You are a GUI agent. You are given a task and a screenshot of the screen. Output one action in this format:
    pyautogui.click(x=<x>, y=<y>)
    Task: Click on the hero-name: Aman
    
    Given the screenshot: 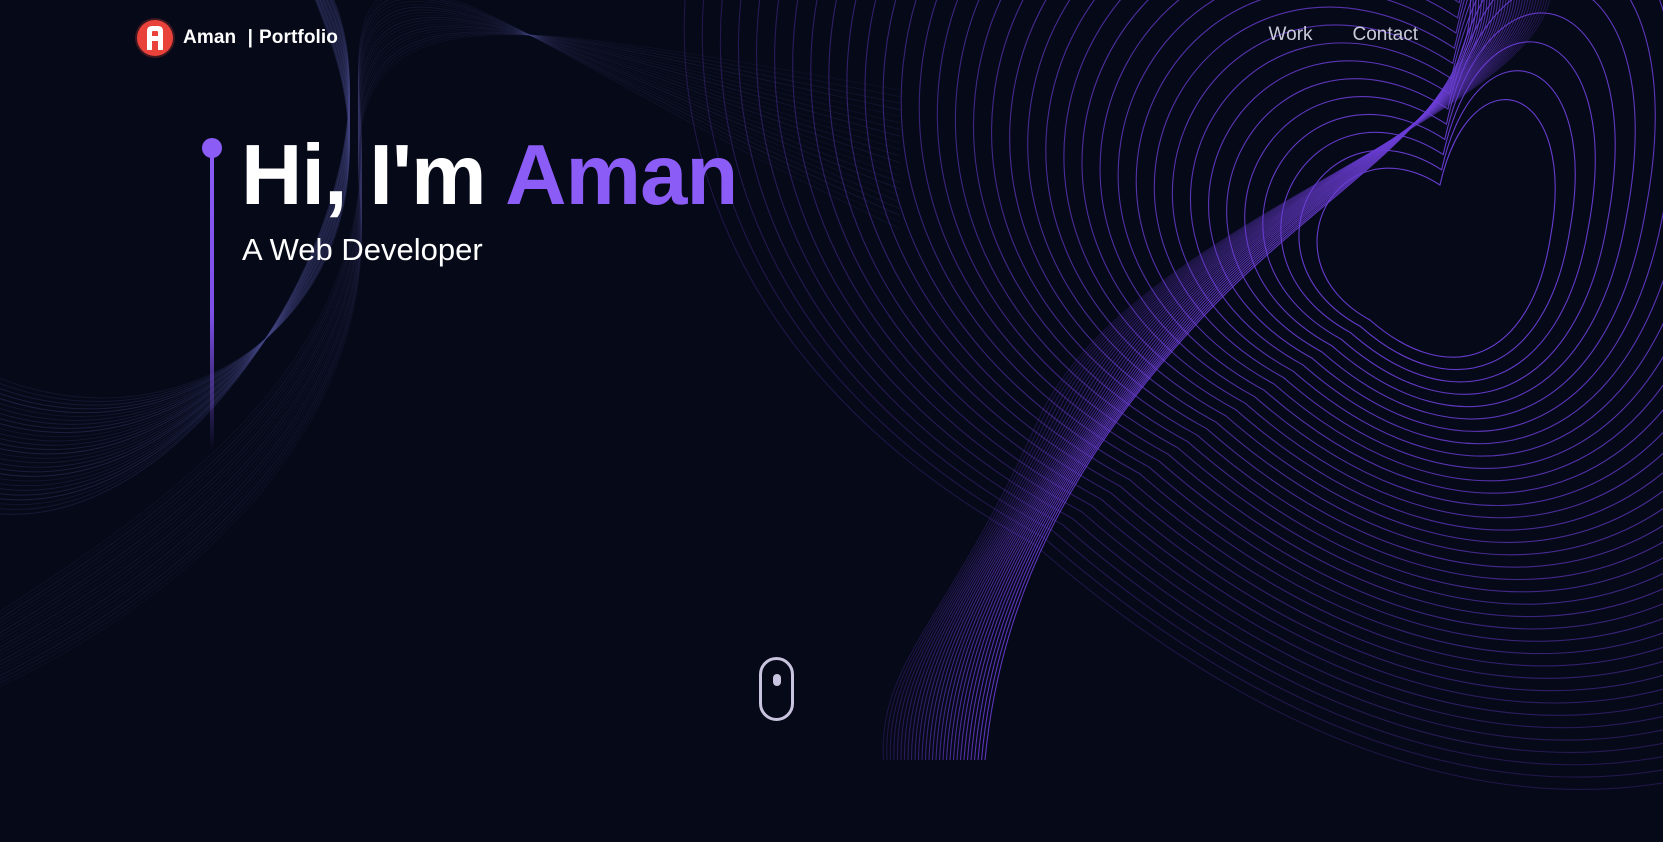 What is the action you would take?
    pyautogui.click(x=621, y=175)
    